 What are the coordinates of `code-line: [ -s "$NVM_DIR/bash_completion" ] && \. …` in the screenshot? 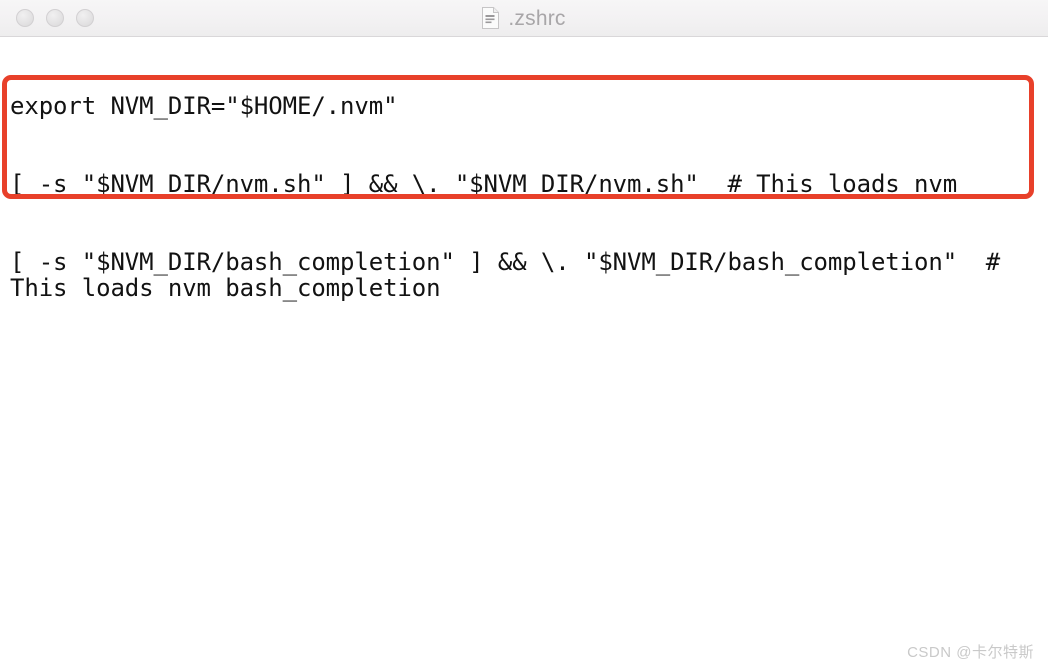 It's located at (512, 275).